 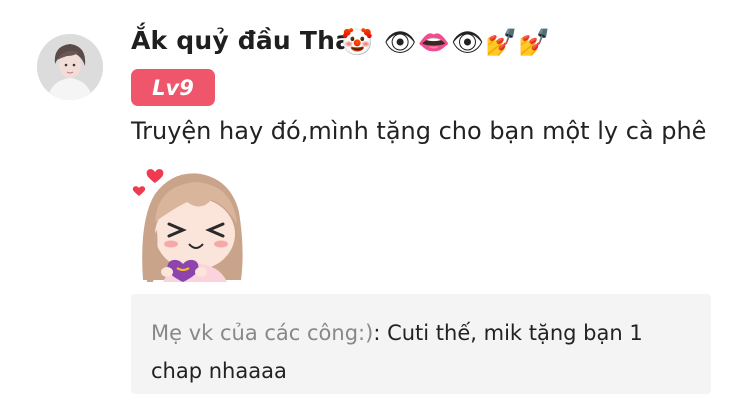 I want to click on user-avatar, so click(x=70, y=67).